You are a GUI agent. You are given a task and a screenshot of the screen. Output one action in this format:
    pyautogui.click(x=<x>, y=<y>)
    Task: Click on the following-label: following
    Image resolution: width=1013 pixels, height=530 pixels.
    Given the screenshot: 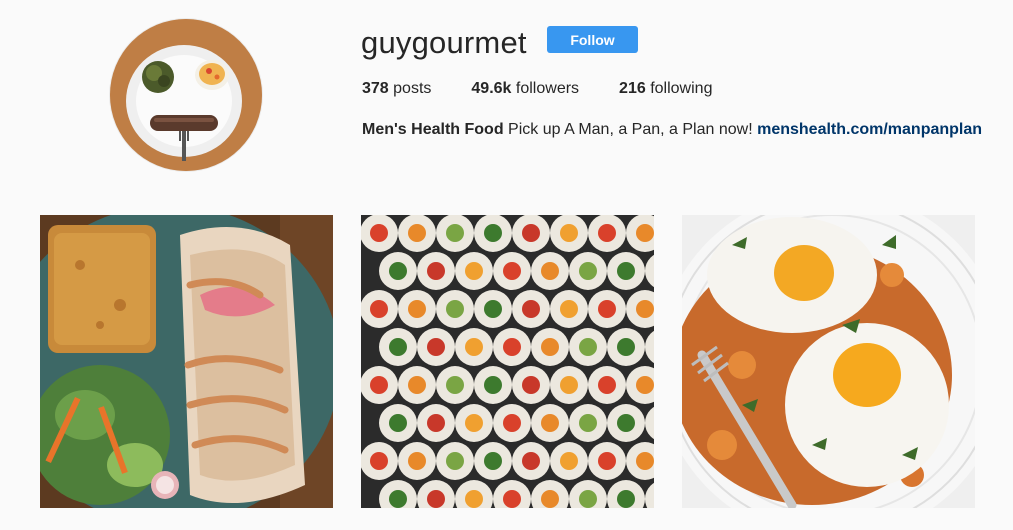 What is the action you would take?
    pyautogui.click(x=681, y=88)
    